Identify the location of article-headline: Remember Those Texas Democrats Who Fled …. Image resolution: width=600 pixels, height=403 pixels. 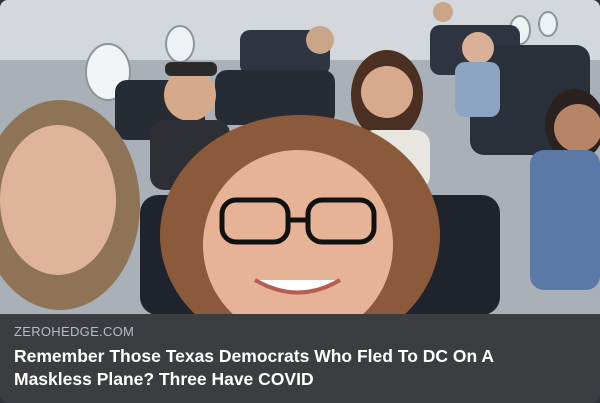
(294, 368).